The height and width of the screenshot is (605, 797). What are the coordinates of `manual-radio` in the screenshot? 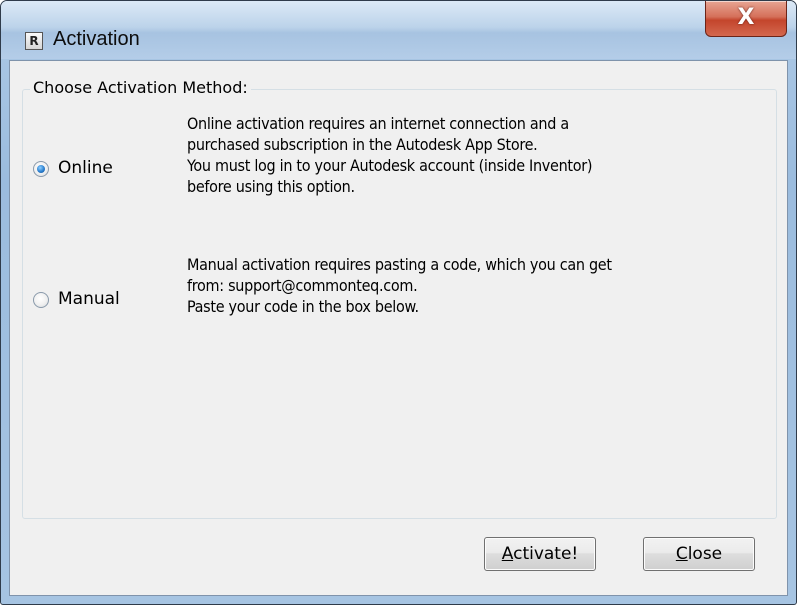 It's located at (41, 300).